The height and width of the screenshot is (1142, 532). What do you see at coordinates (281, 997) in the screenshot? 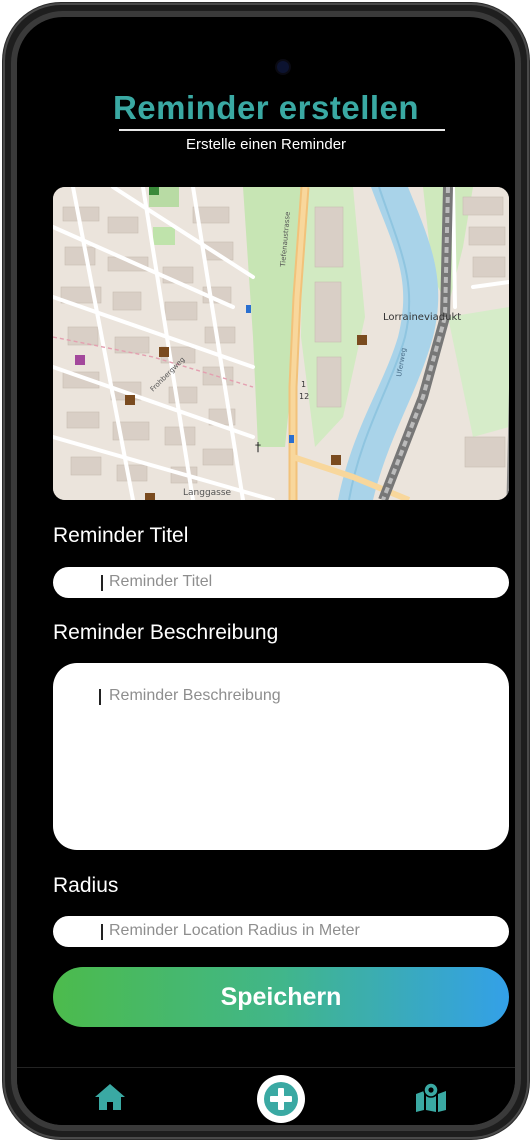
I see `save-button: Speichern` at bounding box center [281, 997].